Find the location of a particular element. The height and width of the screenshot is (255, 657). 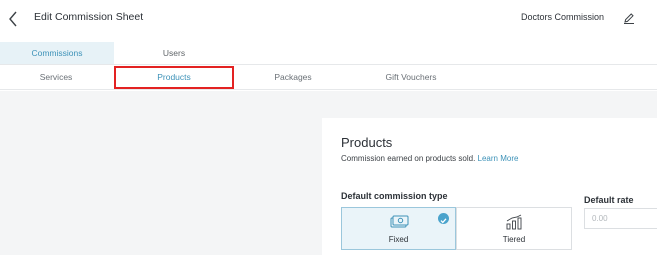

section-title: Products is located at coordinates (367, 142).